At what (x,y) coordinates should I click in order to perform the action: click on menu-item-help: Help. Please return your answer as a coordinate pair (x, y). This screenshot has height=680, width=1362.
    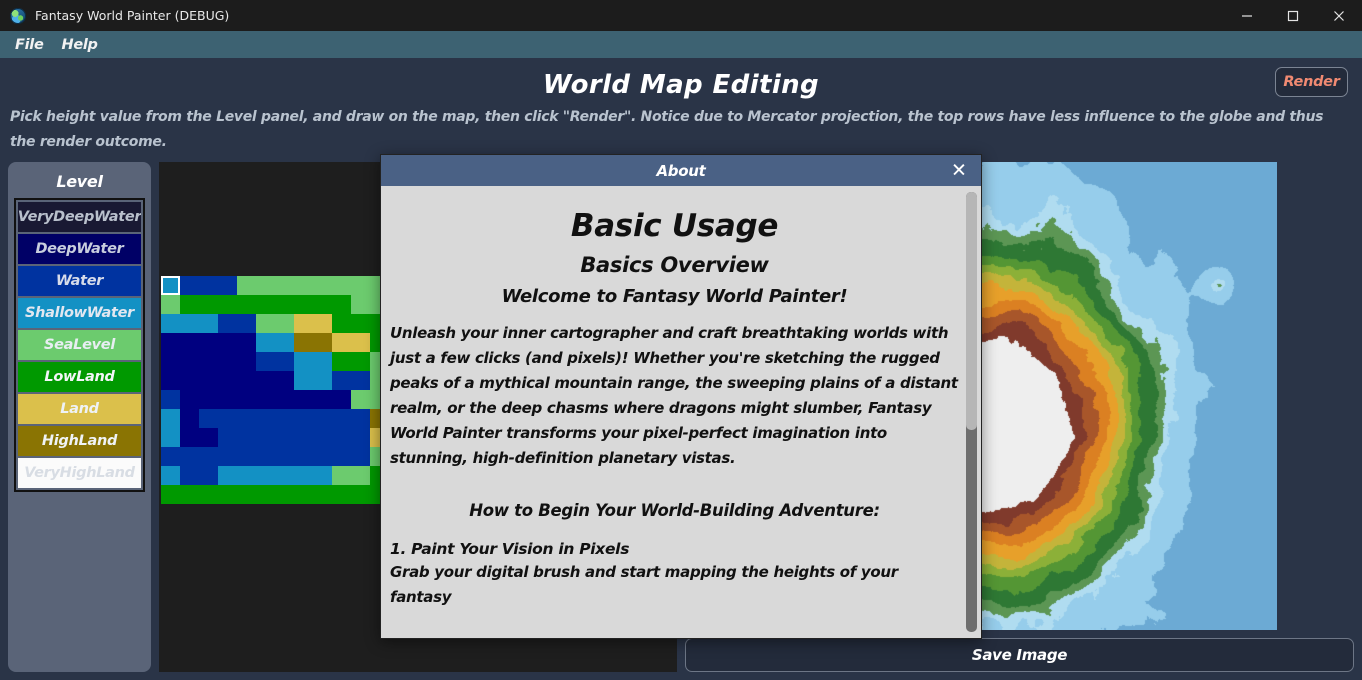
    Looking at the image, I should click on (79, 45).